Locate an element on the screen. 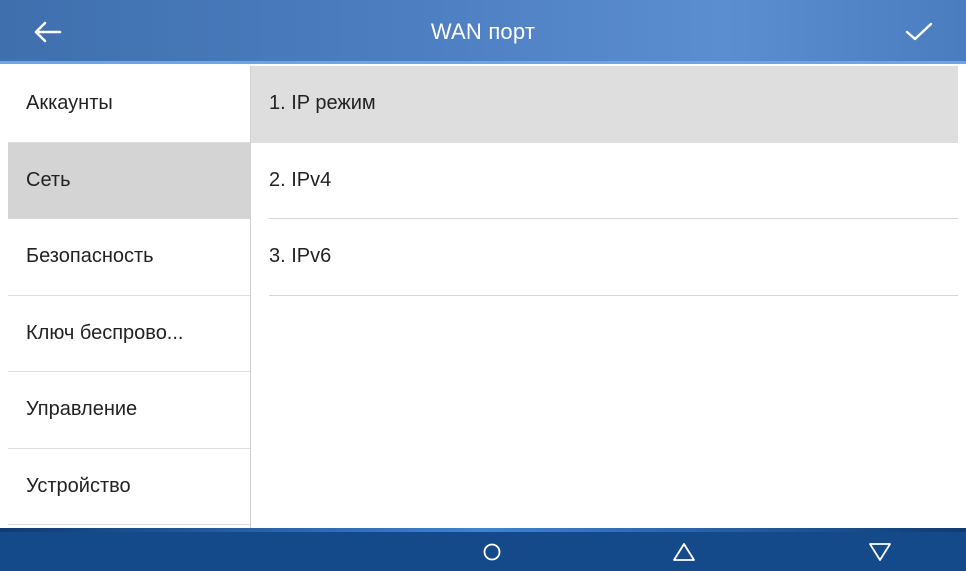  sidebar-item-security: Безопасность is located at coordinates (129, 257).